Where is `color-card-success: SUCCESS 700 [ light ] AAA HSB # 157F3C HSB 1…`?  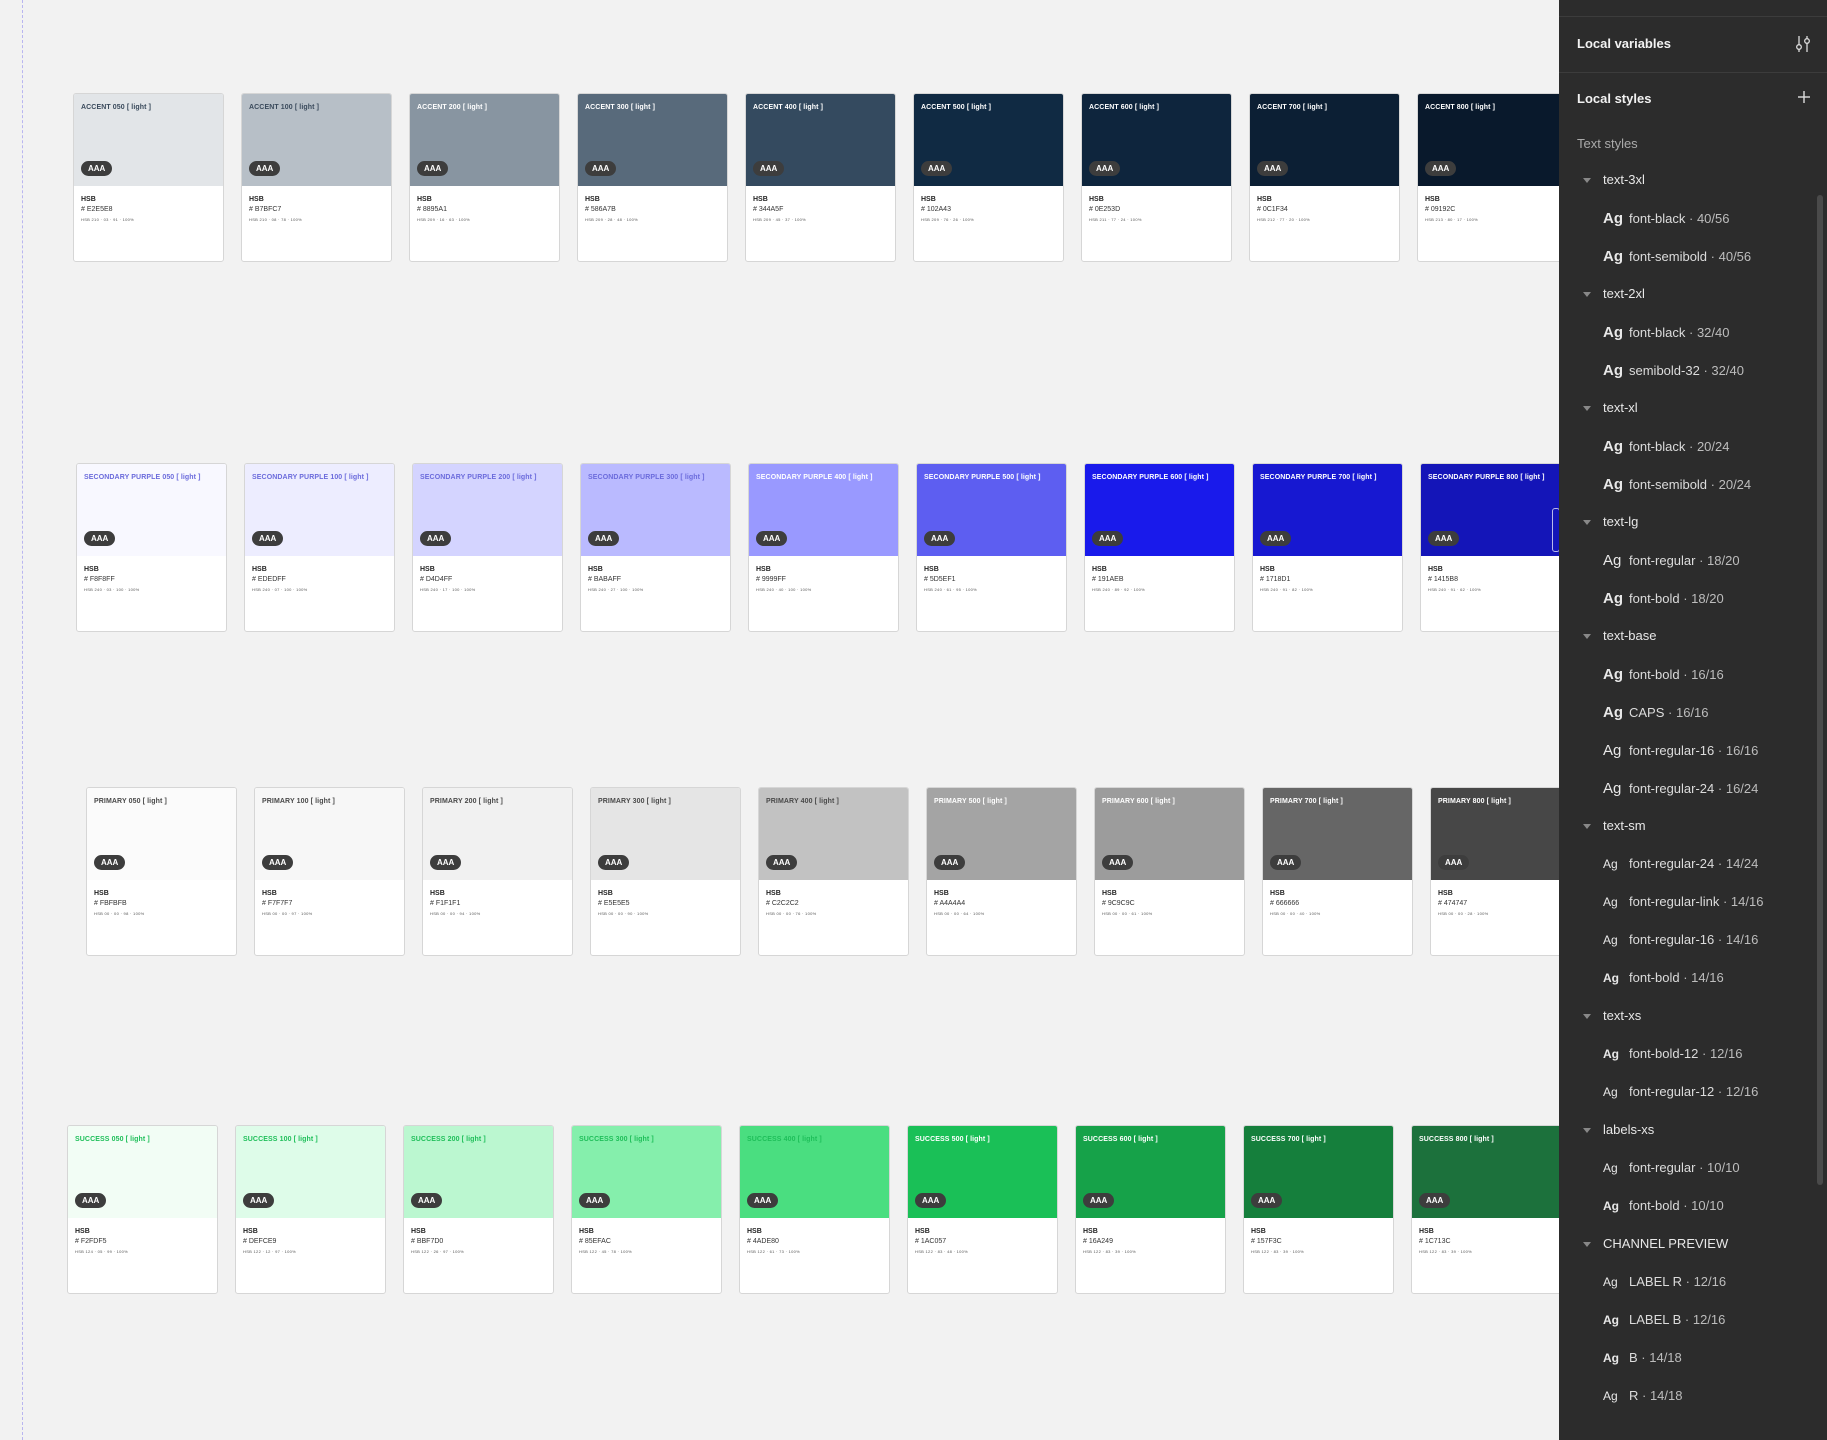 color-card-success: SUCCESS 700 [ light ] AAA HSB # 157F3C HSB 1… is located at coordinates (1318, 1209).